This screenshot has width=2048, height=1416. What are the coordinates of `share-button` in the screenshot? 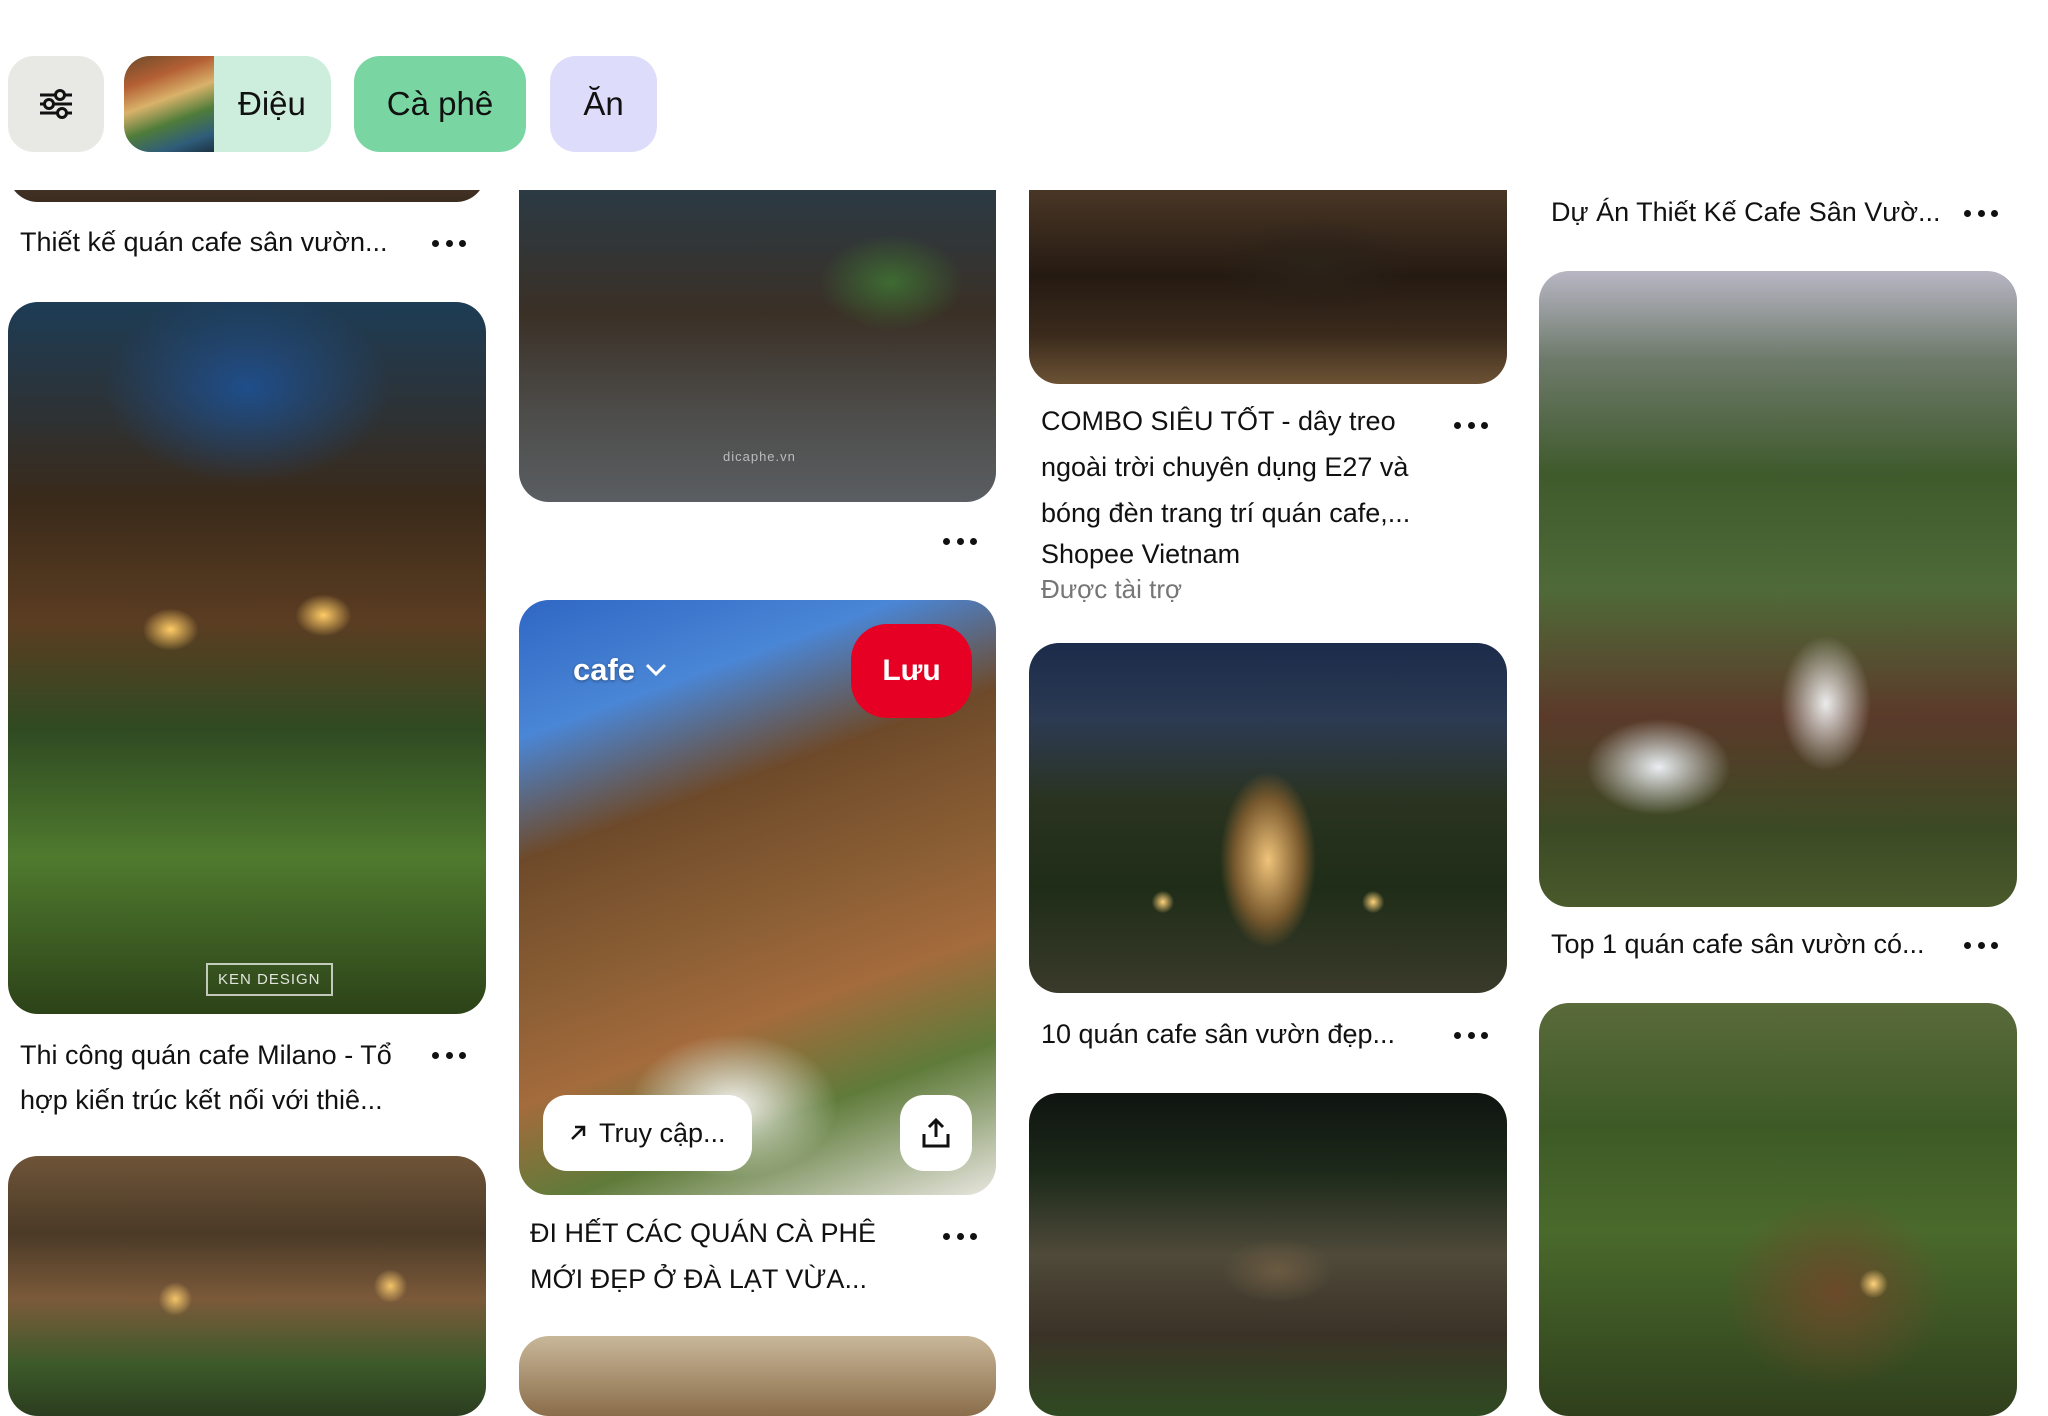 It's located at (936, 1133).